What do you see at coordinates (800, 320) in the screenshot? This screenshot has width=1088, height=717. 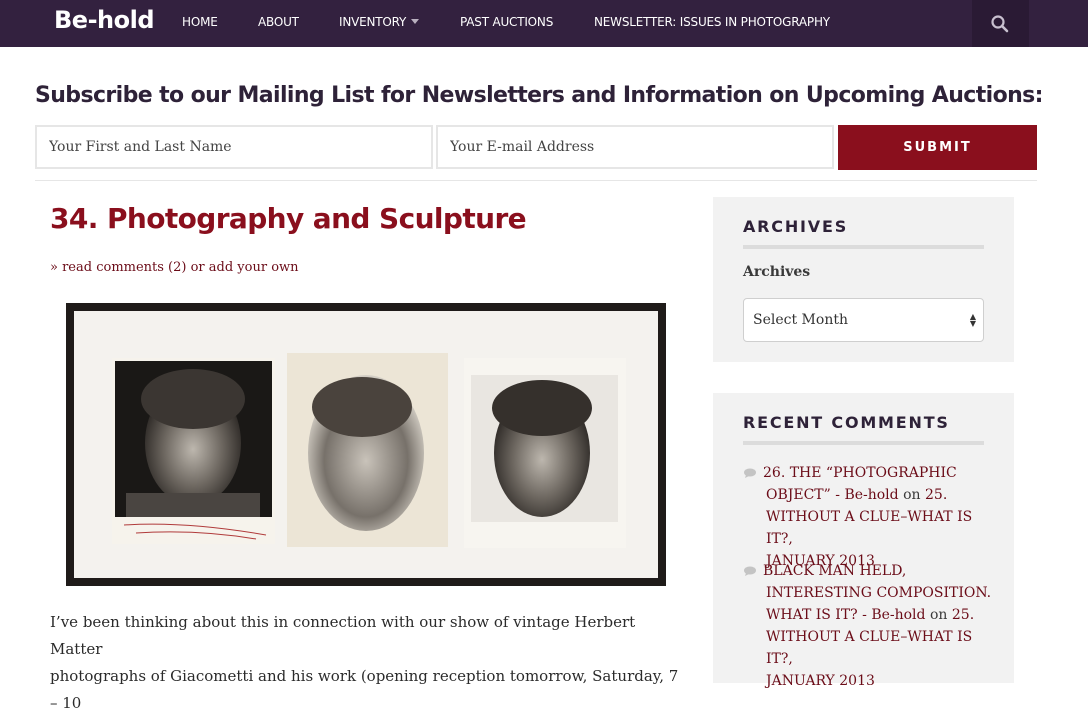 I see `month-select-value: Select Month` at bounding box center [800, 320].